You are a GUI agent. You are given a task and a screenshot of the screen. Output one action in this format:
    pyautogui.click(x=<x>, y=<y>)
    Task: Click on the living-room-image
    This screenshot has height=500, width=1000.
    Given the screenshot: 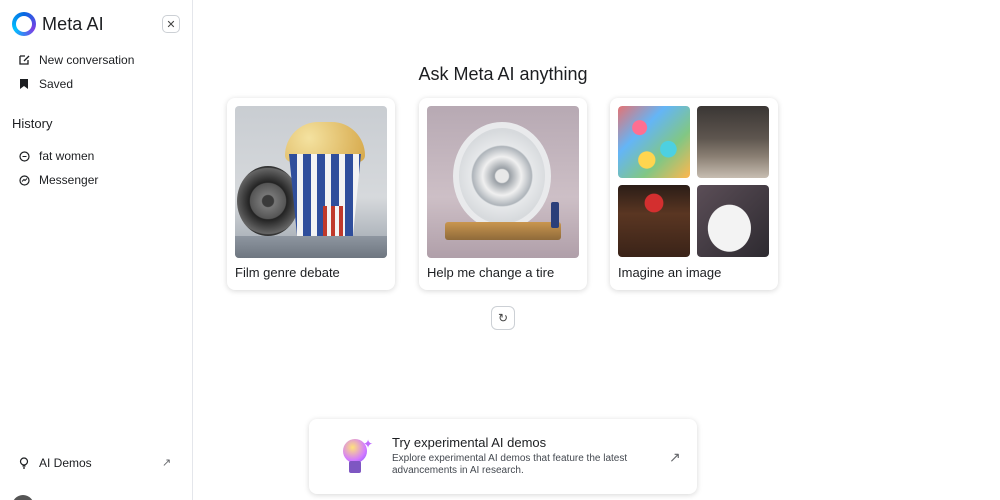 What is the action you would take?
    pyautogui.click(x=733, y=142)
    